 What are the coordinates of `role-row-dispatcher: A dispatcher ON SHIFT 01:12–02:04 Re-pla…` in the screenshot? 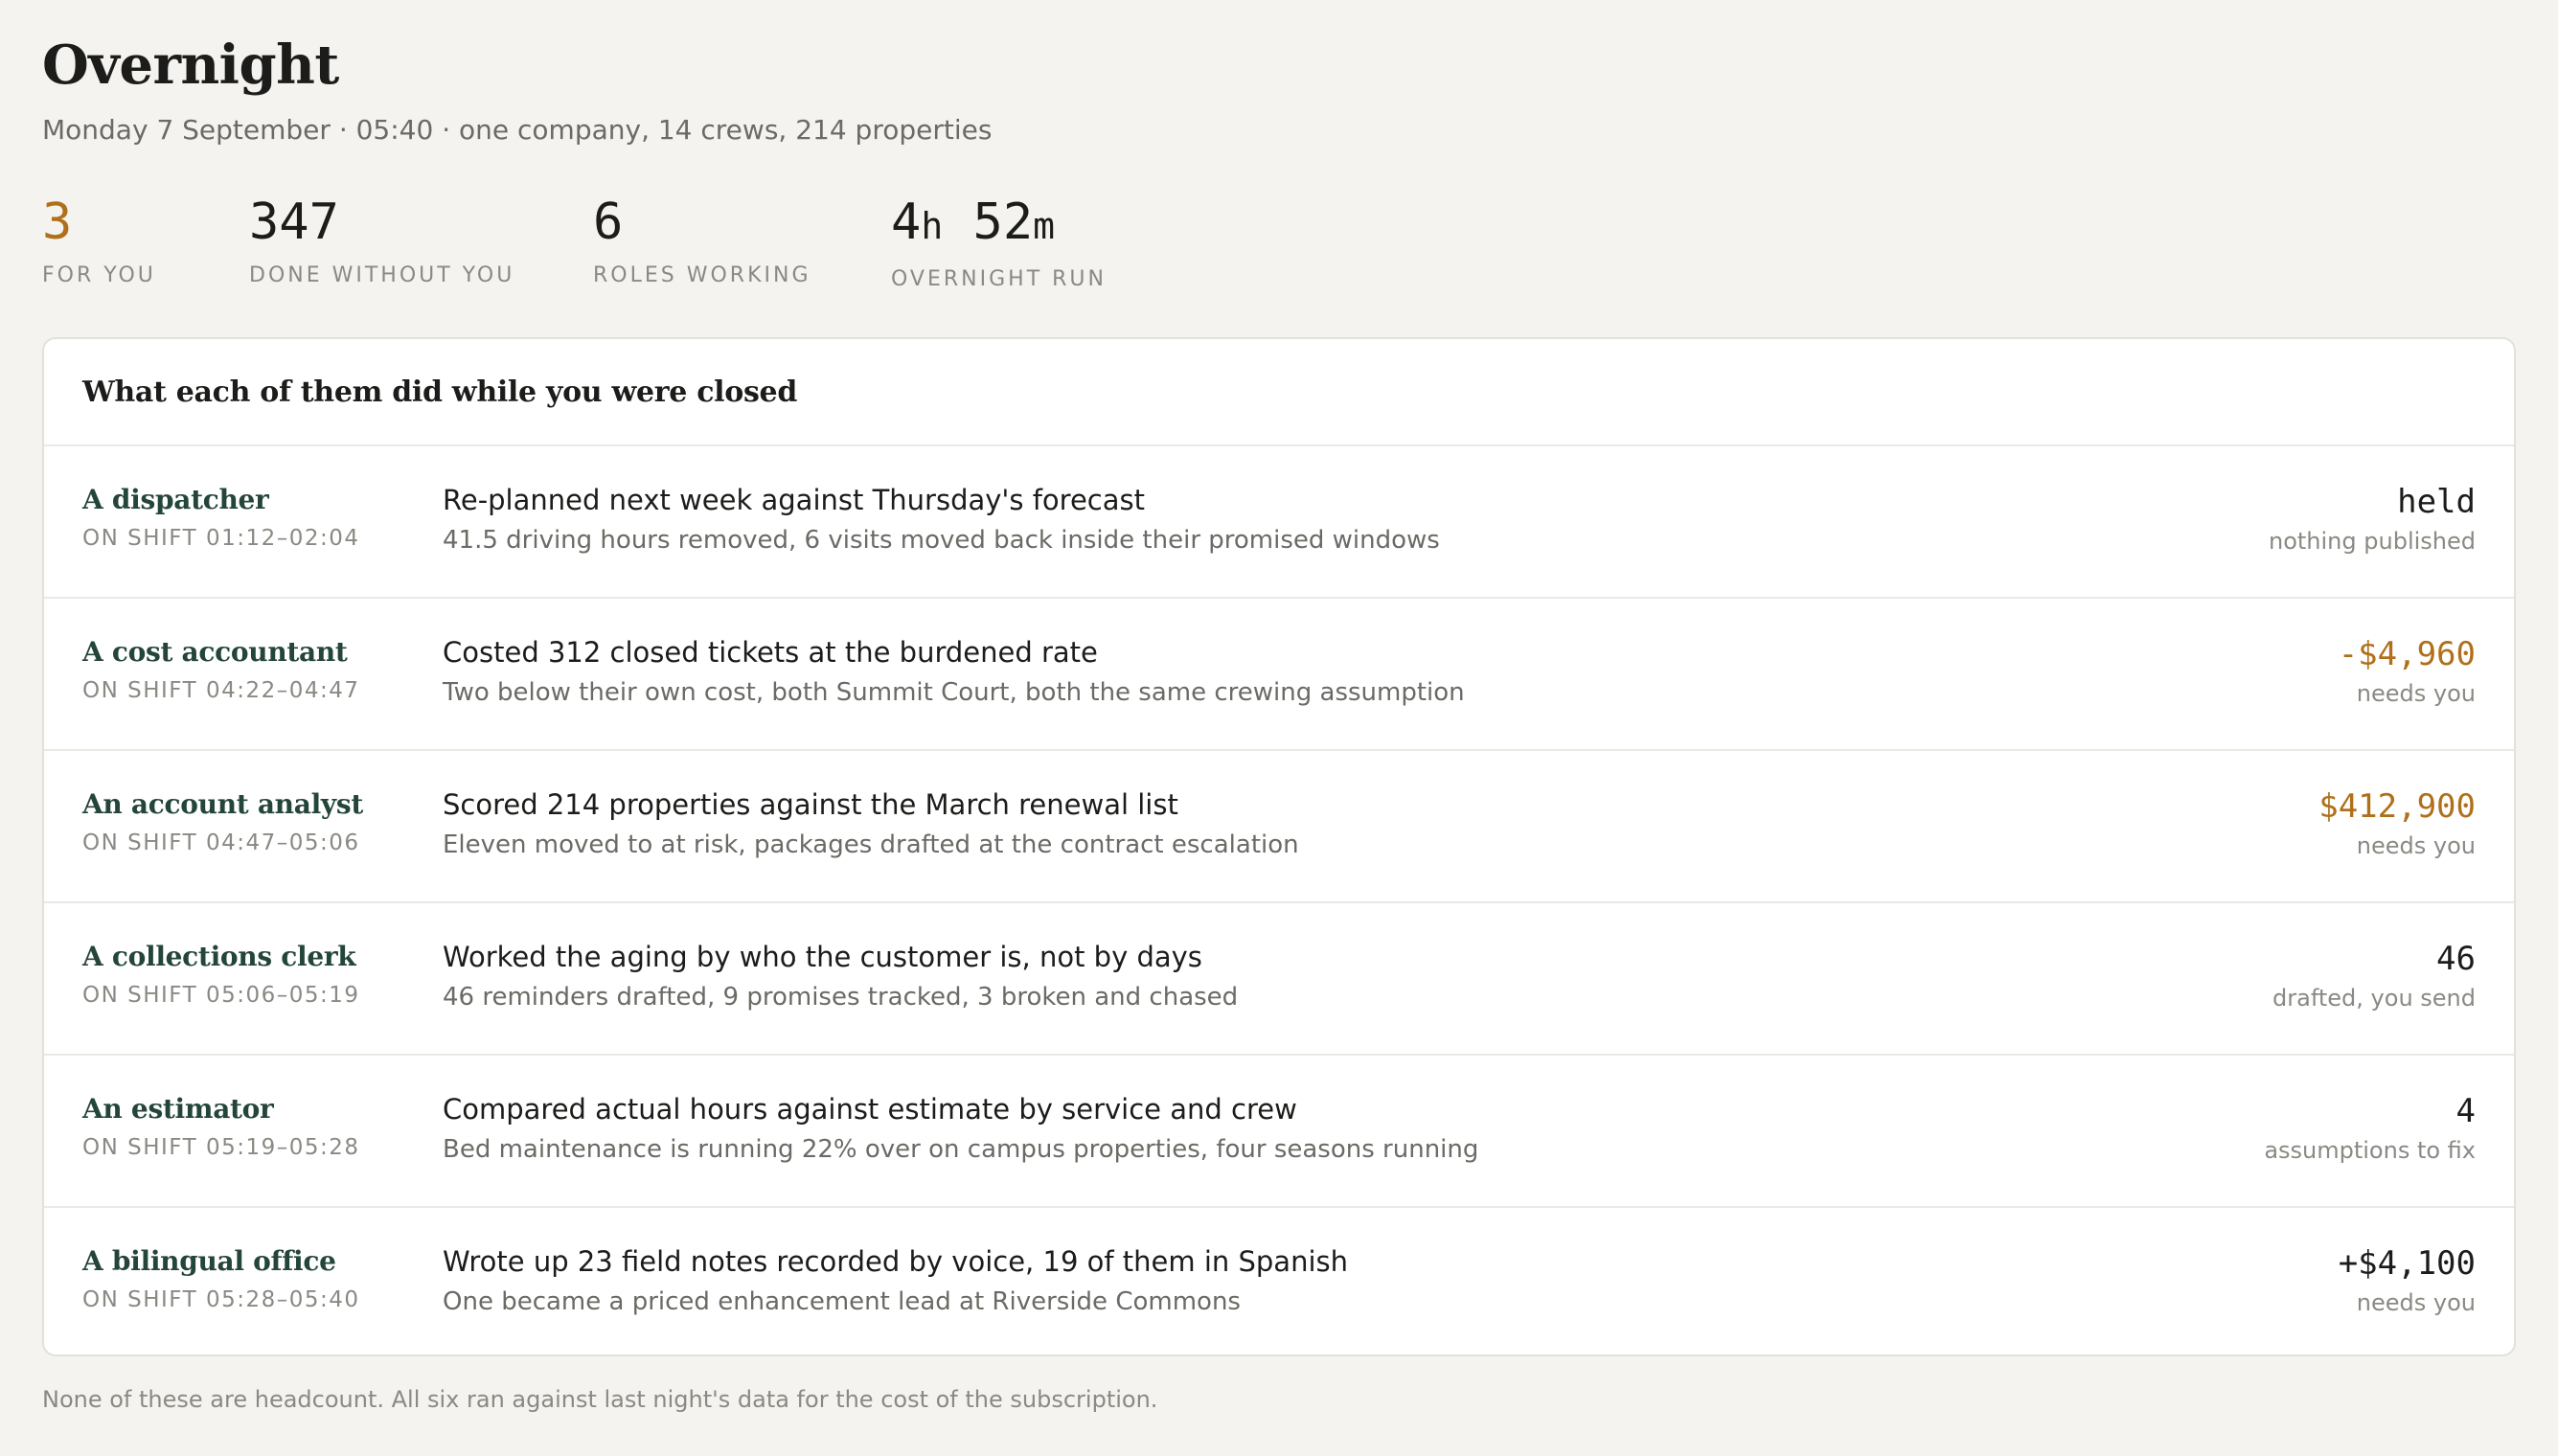 It's located at (1279, 522).